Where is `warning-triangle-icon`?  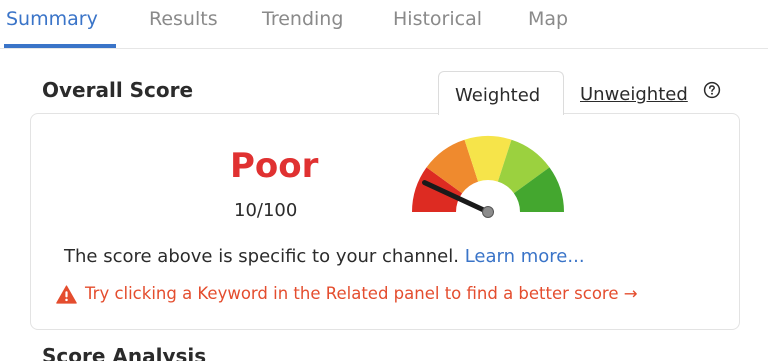 warning-triangle-icon is located at coordinates (66, 294).